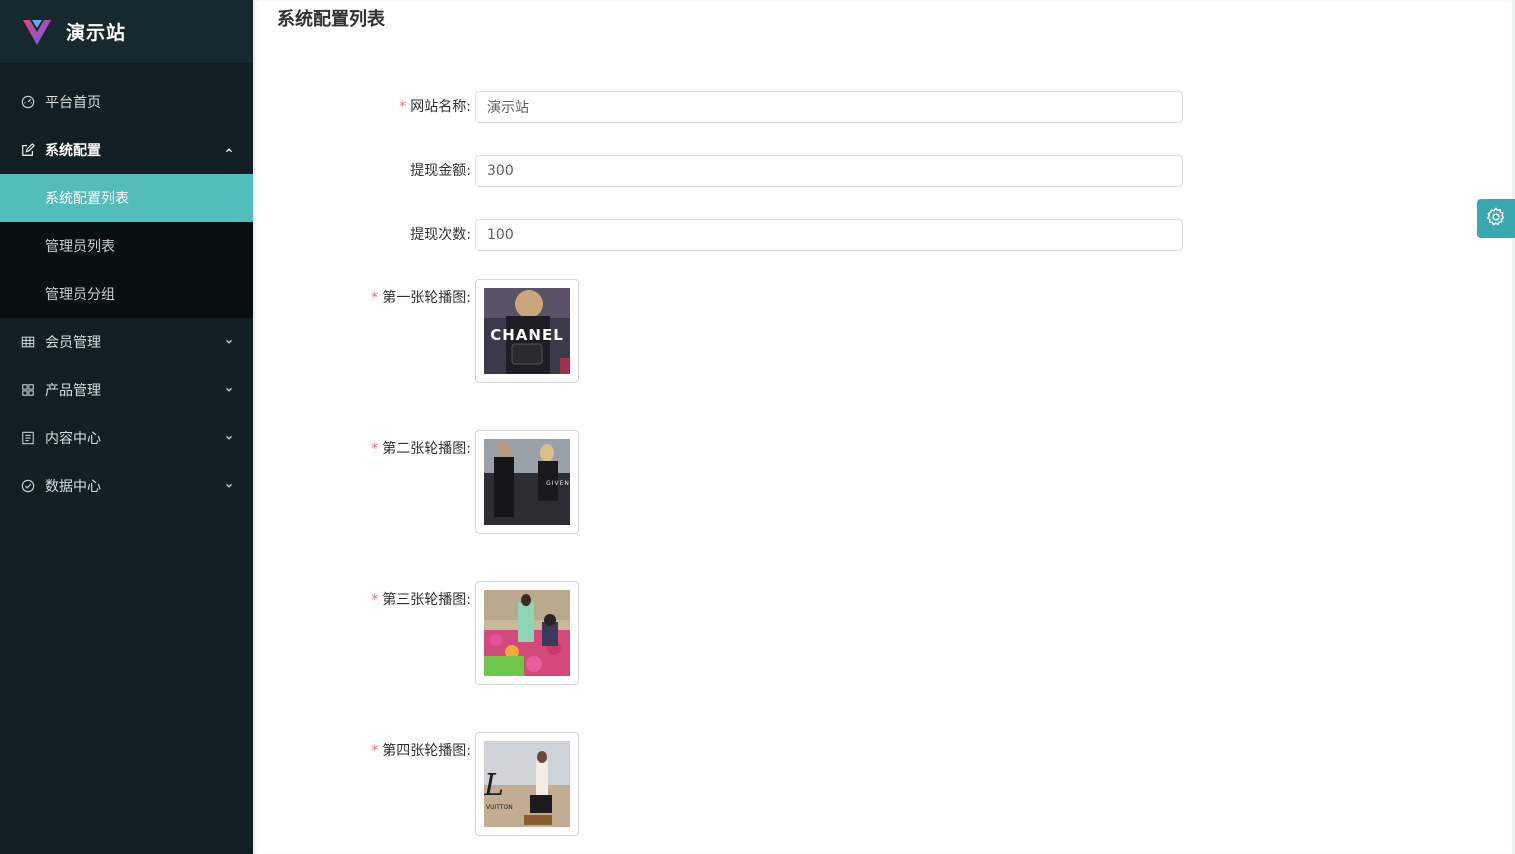  I want to click on banner-1-brand-text: CHANEL, so click(527, 335).